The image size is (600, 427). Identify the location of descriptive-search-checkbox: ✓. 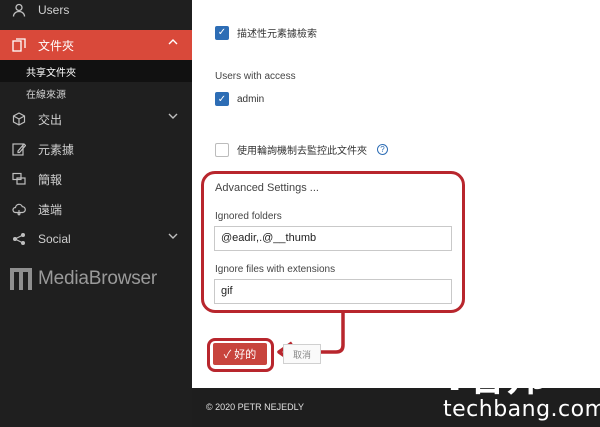
(222, 32).